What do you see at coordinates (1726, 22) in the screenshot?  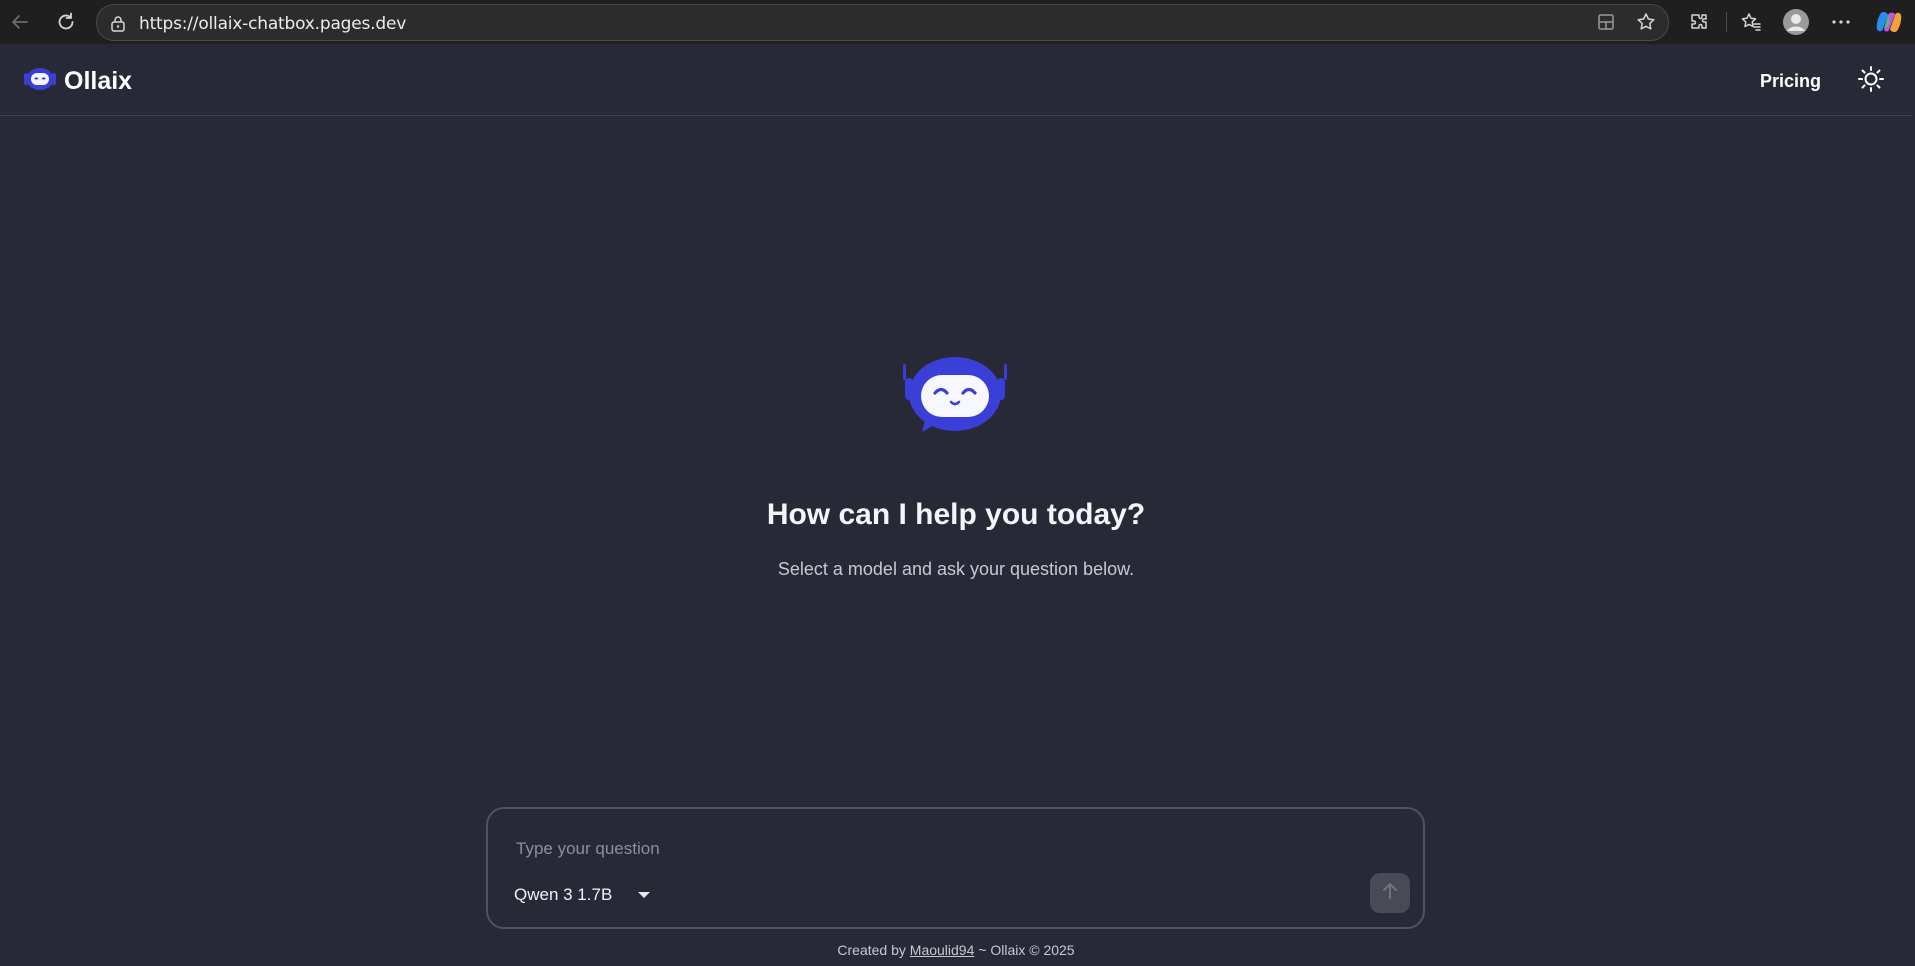 I see `toolbar-divider` at bounding box center [1726, 22].